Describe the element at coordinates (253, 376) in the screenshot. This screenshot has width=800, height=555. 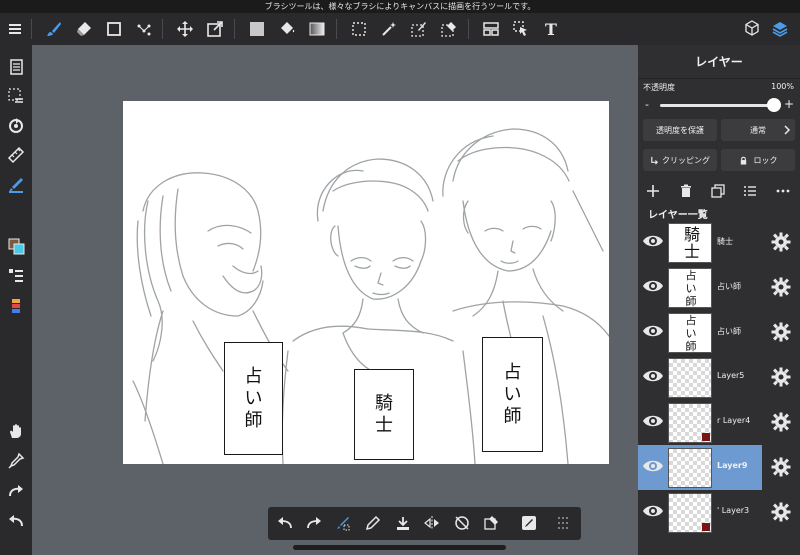
I see `bubble-char: 占` at that location.